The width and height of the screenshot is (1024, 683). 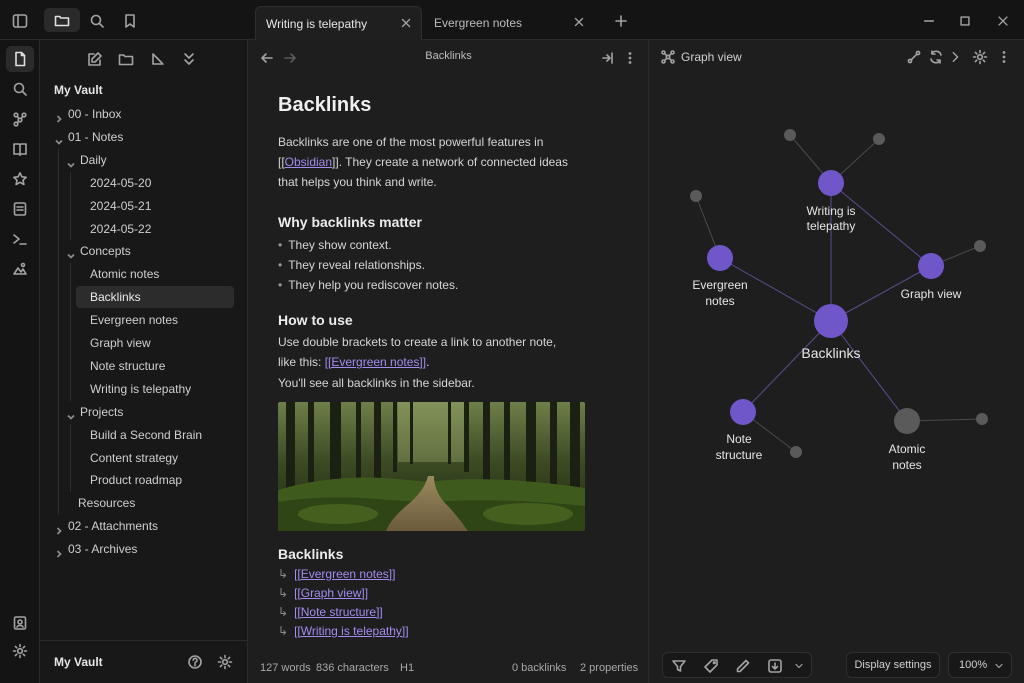 I want to click on tree-item: Resources, so click(x=144, y=503).